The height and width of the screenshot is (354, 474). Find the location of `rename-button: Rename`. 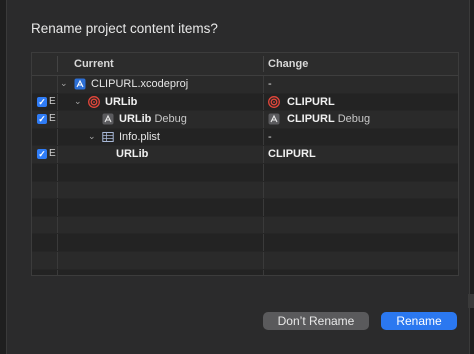

rename-button: Rename is located at coordinates (419, 321).